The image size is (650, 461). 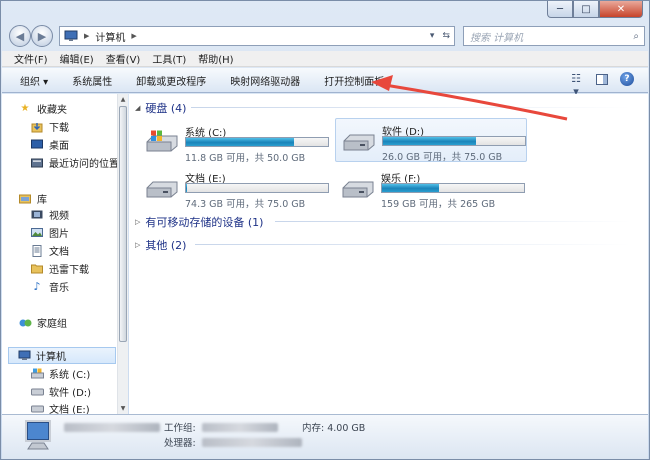 What do you see at coordinates (325, 59) in the screenshot?
I see `menu-bar: 文件(F) 编辑(E) 查看(V) 工具(T) 帮助(H)` at bounding box center [325, 59].